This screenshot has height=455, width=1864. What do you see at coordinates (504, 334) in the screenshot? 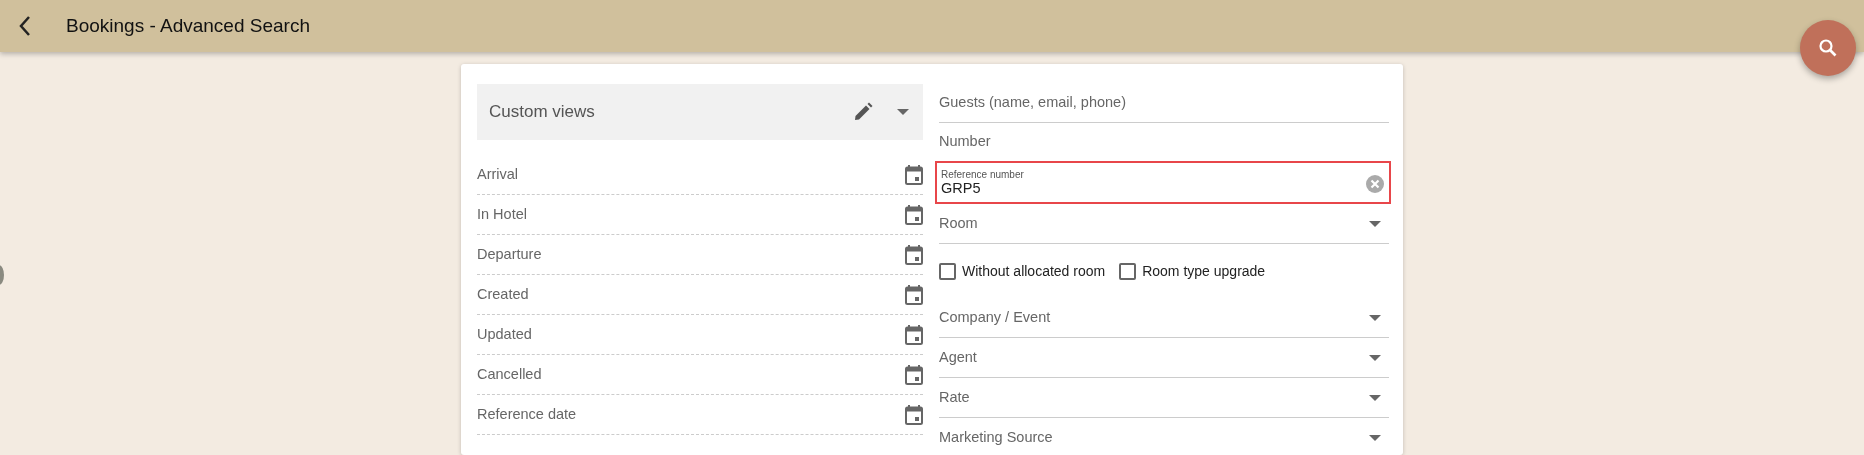
I see `date-filter-label: Updated` at bounding box center [504, 334].